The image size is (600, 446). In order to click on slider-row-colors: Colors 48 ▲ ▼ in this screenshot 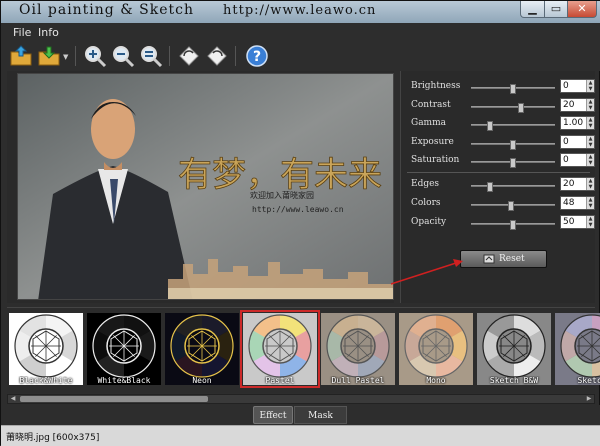, I will do `click(503, 204)`.